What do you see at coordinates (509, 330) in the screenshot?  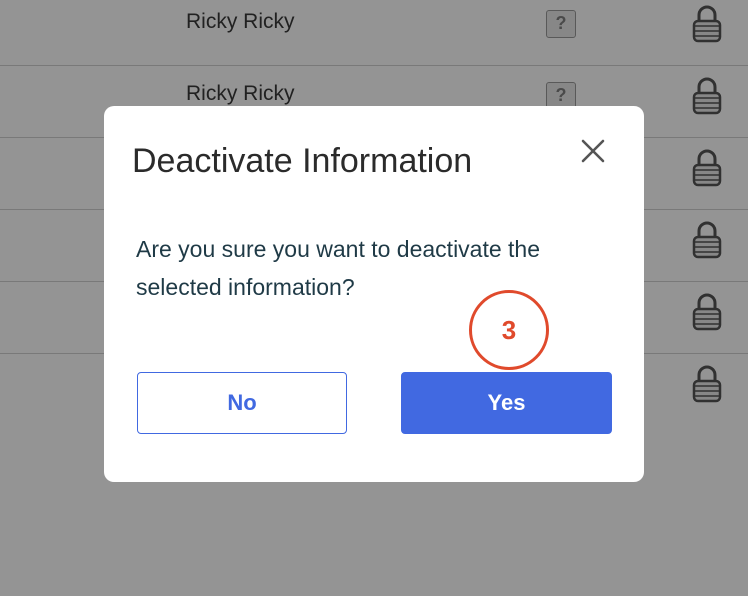 I see `step-marker: 3` at bounding box center [509, 330].